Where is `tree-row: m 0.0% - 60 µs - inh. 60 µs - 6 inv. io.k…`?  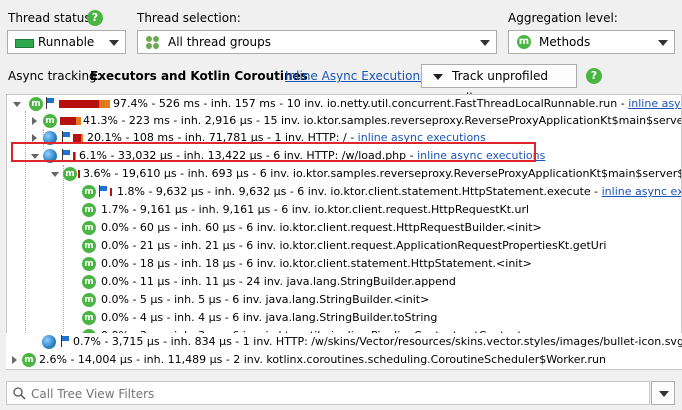
tree-row: m 0.0% - 60 µs - inh. 60 µs - 6 inv. io.k… is located at coordinates (344, 228).